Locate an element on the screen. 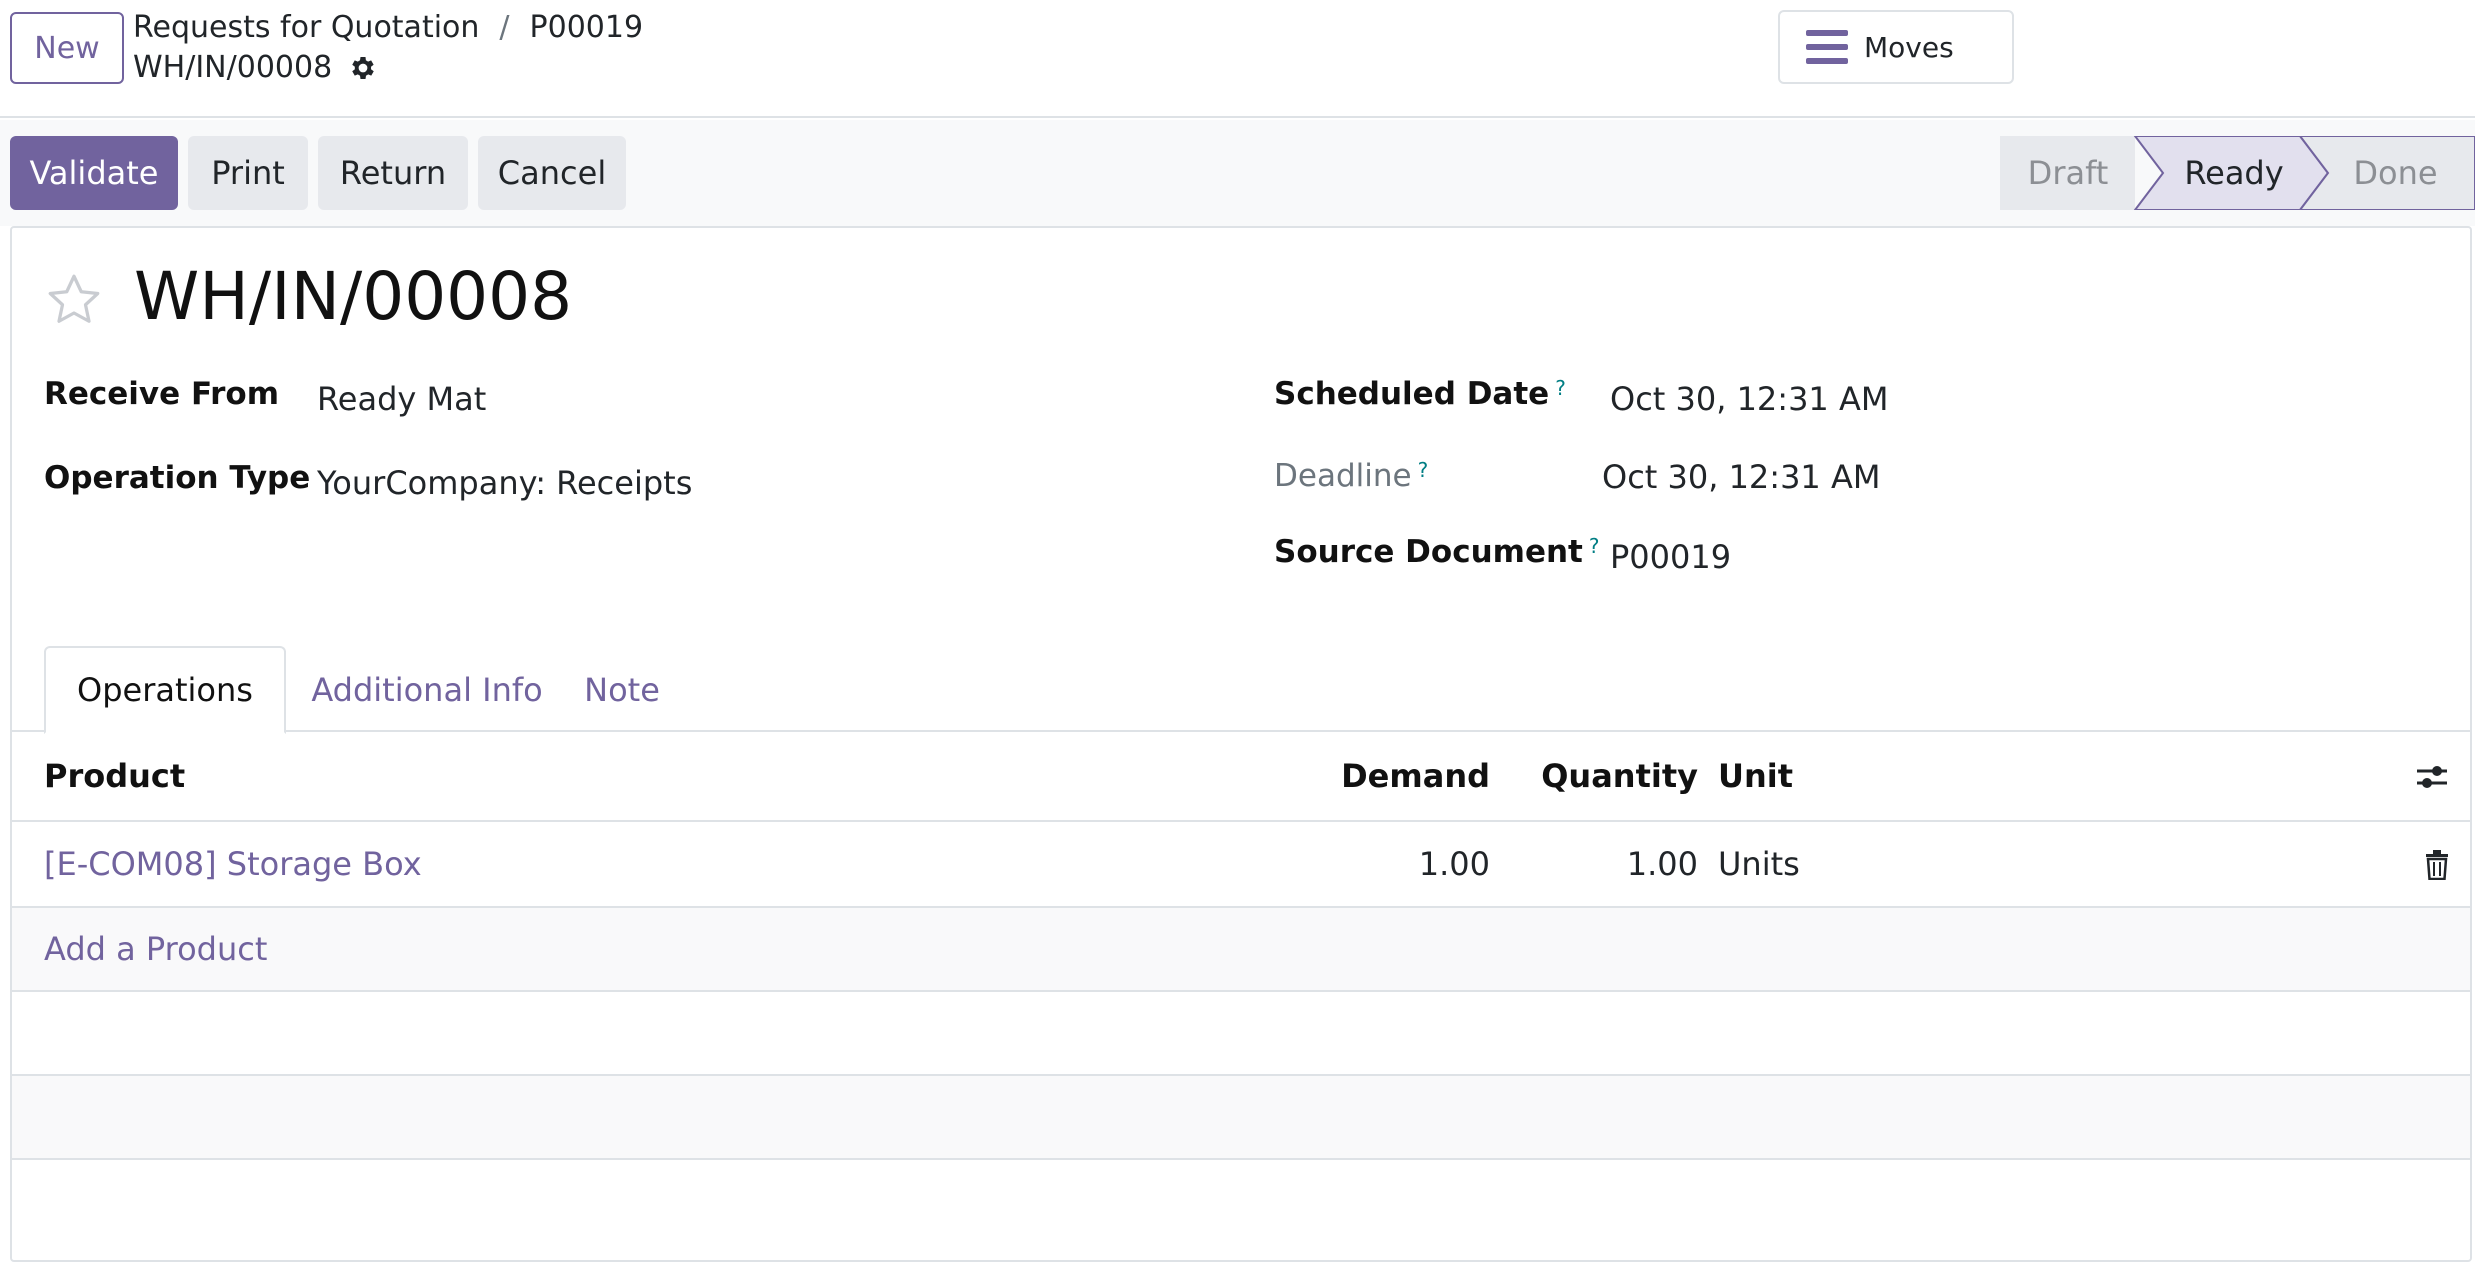  moves-label: Moves is located at coordinates (1909, 47).